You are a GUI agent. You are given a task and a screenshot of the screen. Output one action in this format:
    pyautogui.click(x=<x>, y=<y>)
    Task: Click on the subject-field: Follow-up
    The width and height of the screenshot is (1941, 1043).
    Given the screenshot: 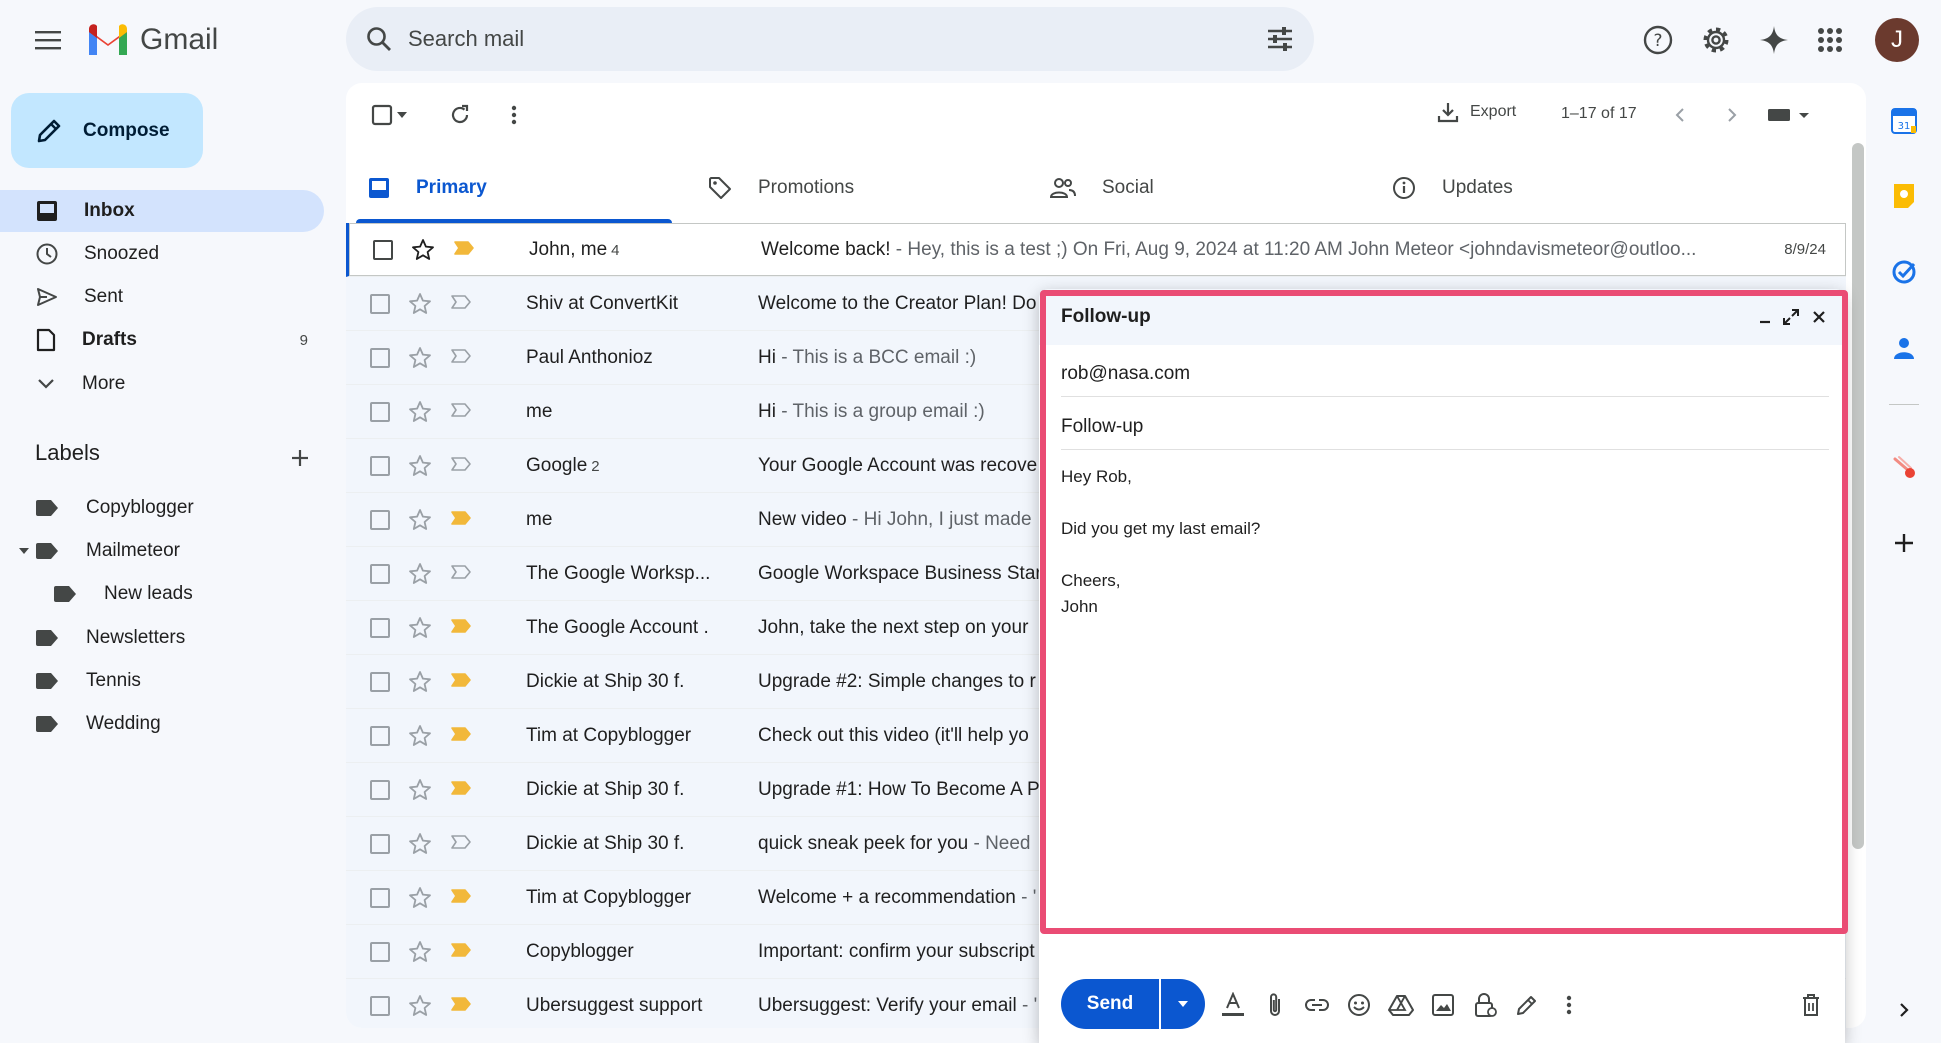 What is the action you would take?
    pyautogui.click(x=1445, y=427)
    